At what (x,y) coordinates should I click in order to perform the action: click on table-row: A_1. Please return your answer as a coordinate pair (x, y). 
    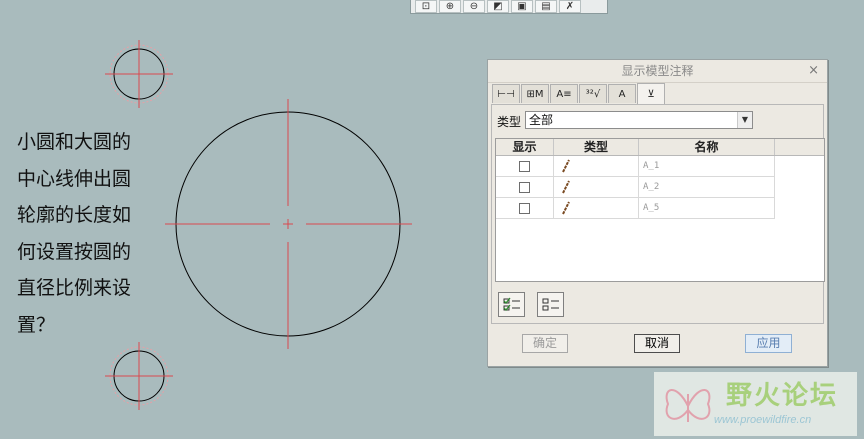
    Looking at the image, I should click on (660, 166).